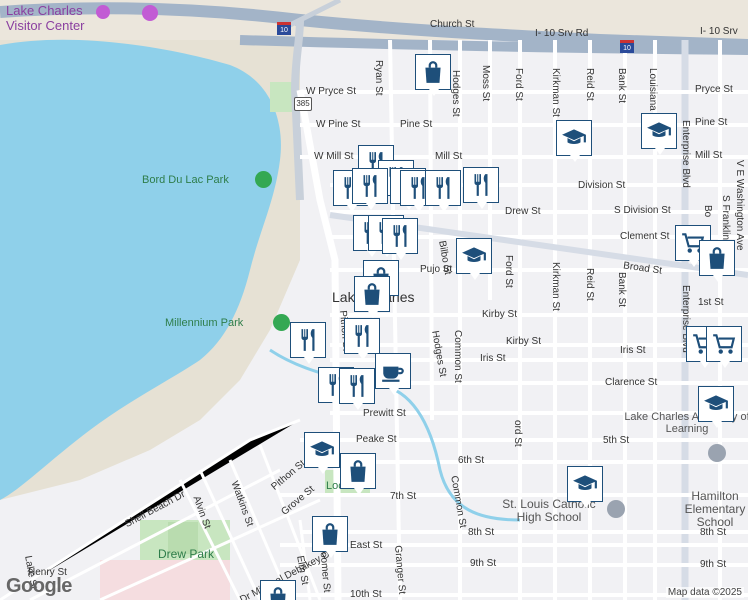  What do you see at coordinates (685, 154) in the screenshot?
I see `label-enterprise-blvd: Enterprise Blvd` at bounding box center [685, 154].